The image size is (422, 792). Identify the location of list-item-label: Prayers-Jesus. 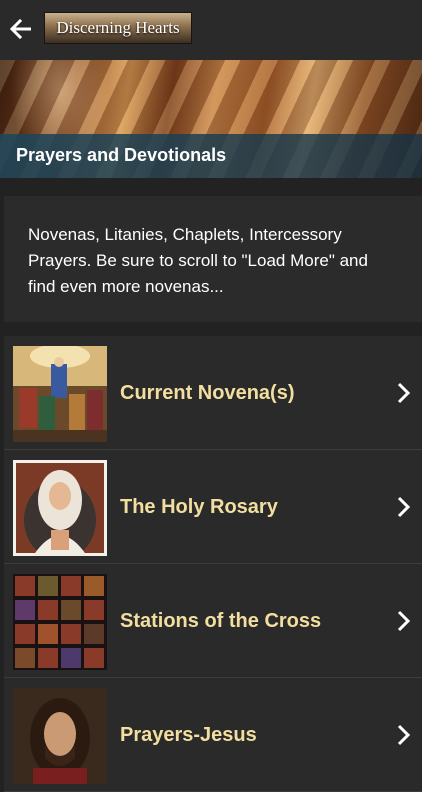
(188, 734).